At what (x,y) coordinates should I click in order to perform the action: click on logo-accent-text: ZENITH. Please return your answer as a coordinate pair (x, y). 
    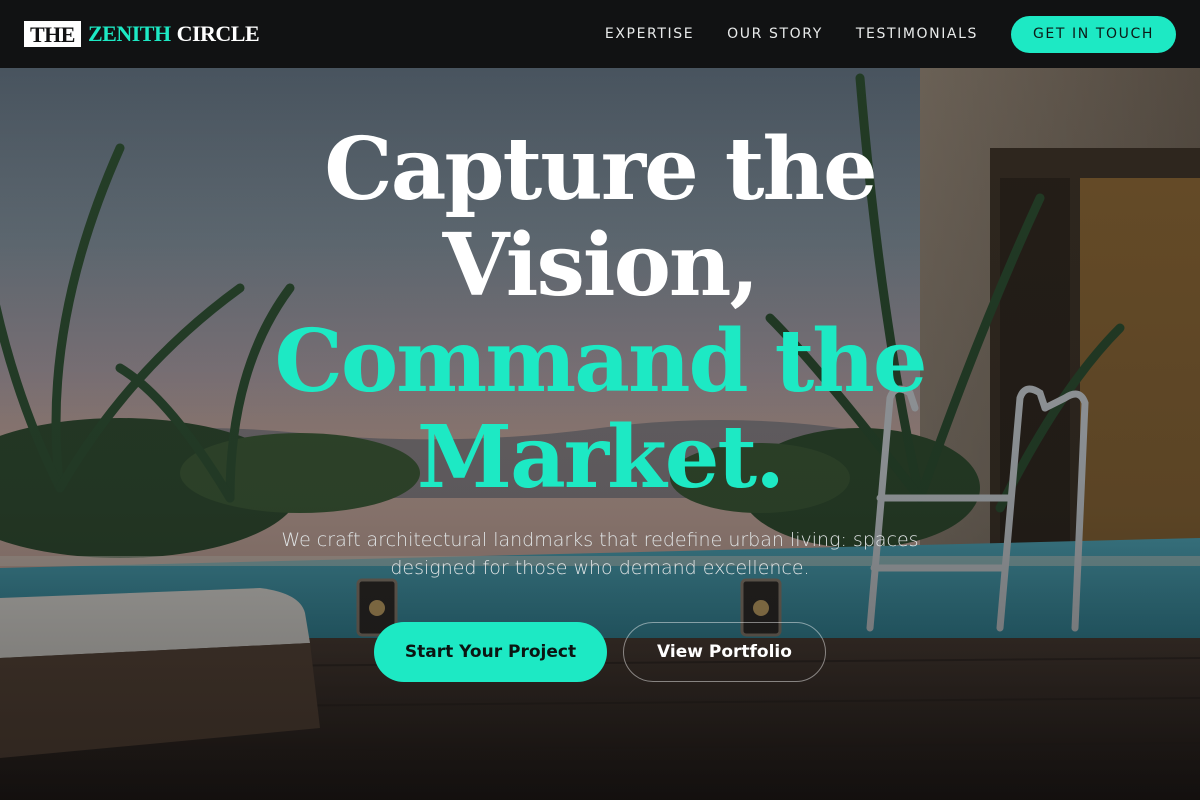
    Looking at the image, I should click on (129, 33).